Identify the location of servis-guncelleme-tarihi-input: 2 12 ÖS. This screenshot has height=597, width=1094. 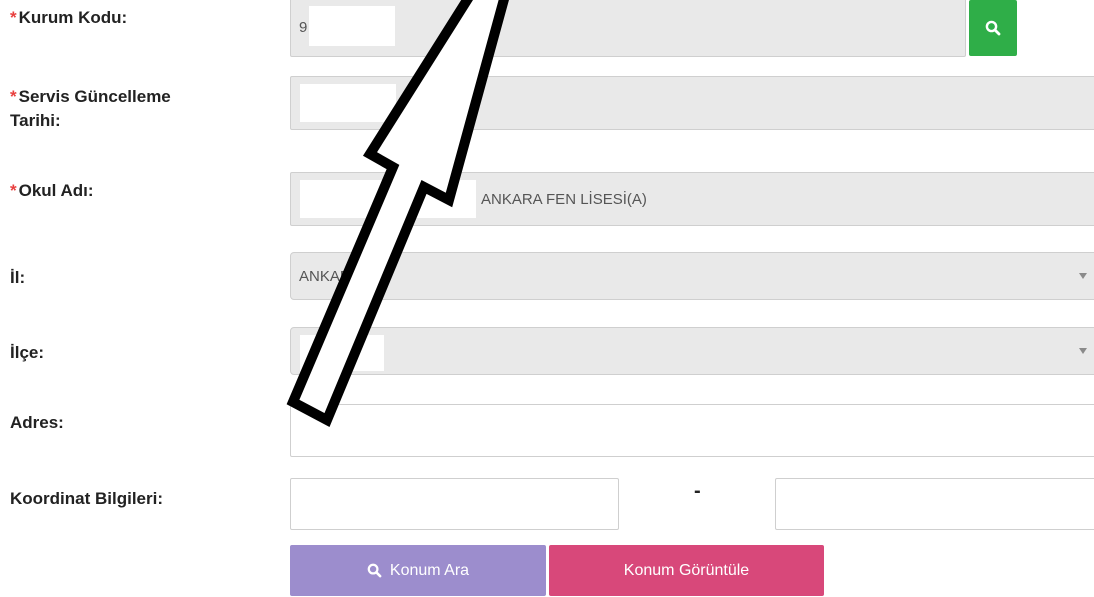
(692, 103).